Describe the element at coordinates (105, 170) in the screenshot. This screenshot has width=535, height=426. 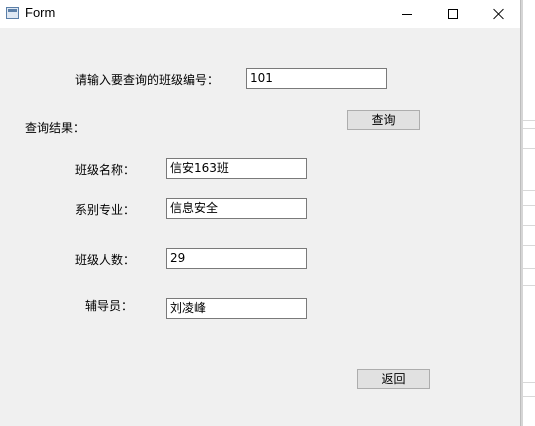
I see `class-name-label: 班级名称：` at that location.